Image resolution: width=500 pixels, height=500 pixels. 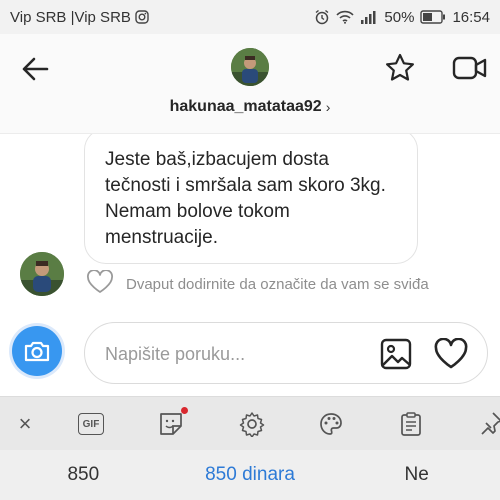 I want to click on status-bar: Vip SRB |Vip SRB 50% 16:54, so click(x=250, y=17).